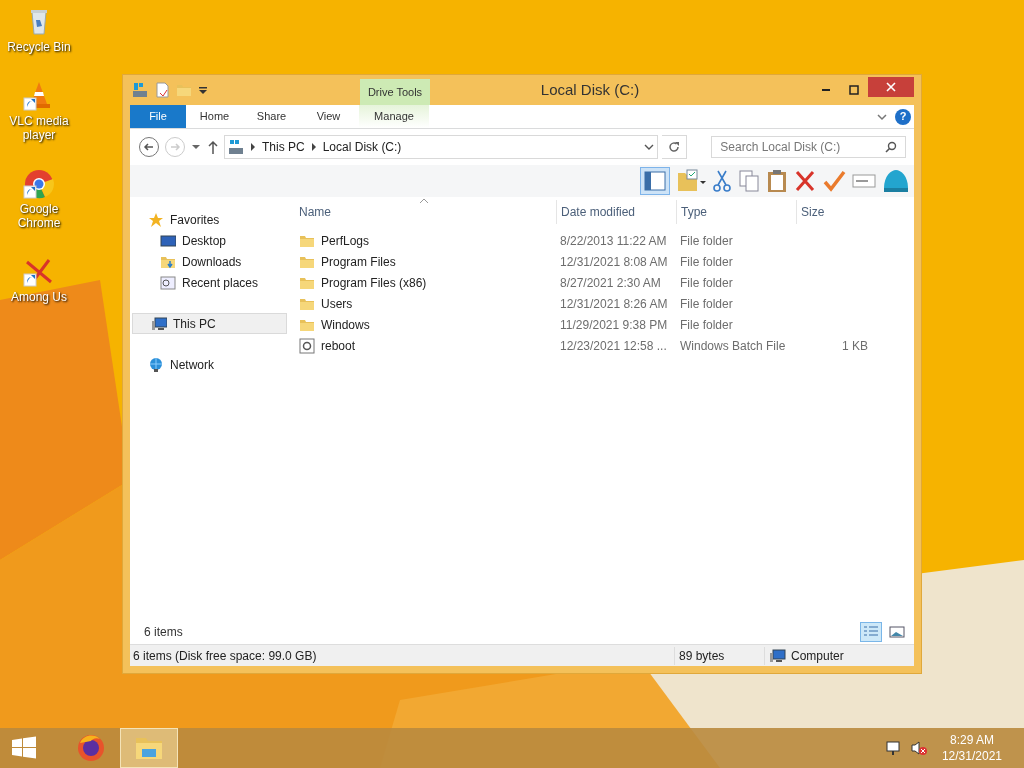 The image size is (1024, 768). What do you see at coordinates (271, 116) in the screenshot?
I see `ribbon-tab: Share` at bounding box center [271, 116].